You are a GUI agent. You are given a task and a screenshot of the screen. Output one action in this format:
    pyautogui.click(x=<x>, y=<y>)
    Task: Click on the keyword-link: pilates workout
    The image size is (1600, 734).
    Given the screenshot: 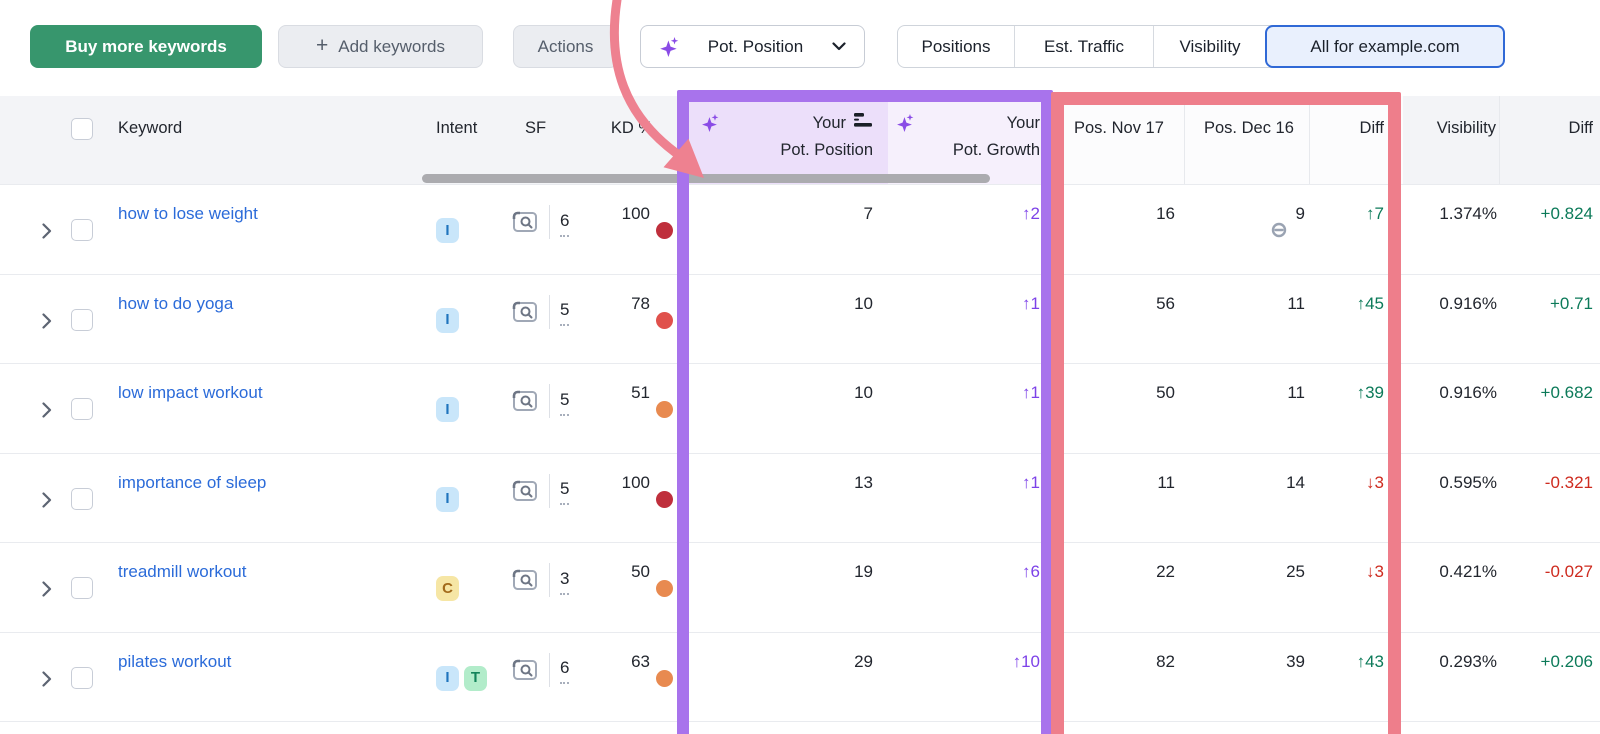 What is the action you would take?
    pyautogui.click(x=174, y=661)
    